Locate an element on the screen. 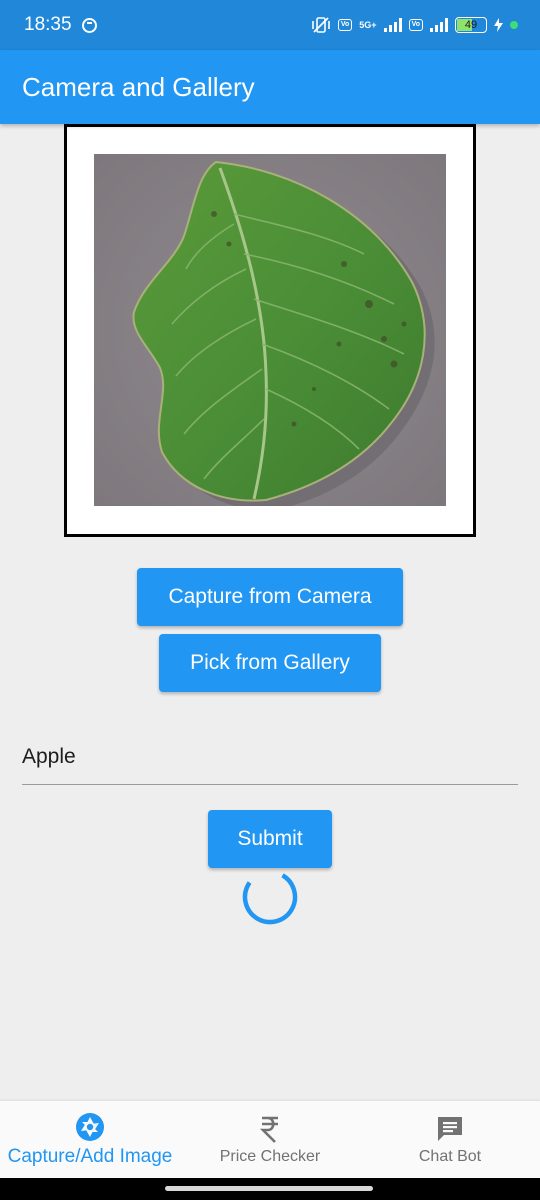 This screenshot has width=540, height=1200. nav-label-chat-bot: Chat Bot is located at coordinates (450, 1156).